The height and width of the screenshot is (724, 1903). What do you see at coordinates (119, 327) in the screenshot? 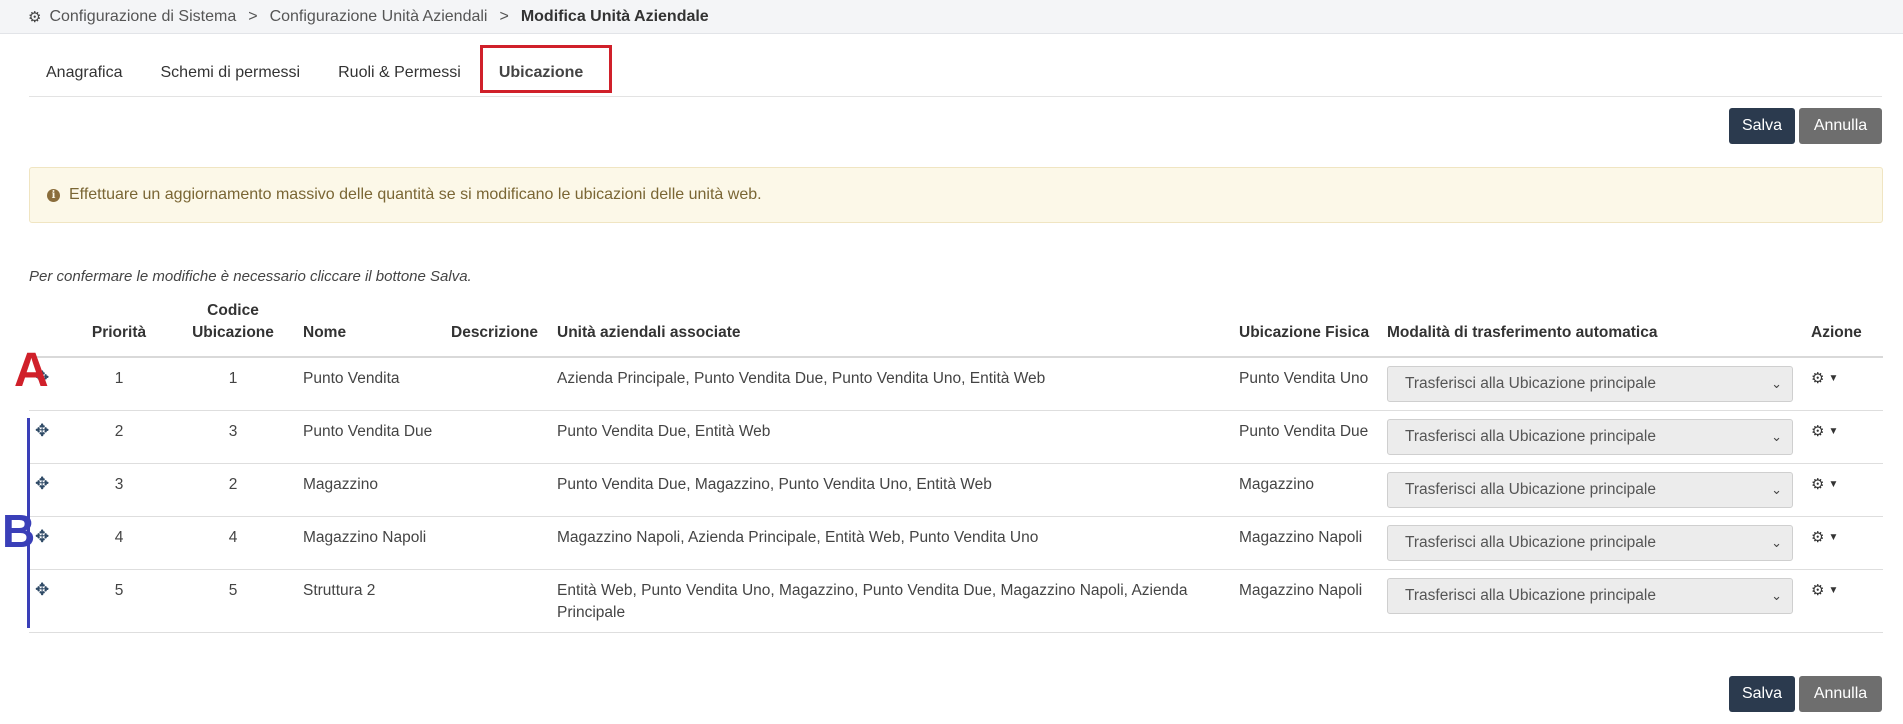
I see `header-priority: Priorità` at bounding box center [119, 327].